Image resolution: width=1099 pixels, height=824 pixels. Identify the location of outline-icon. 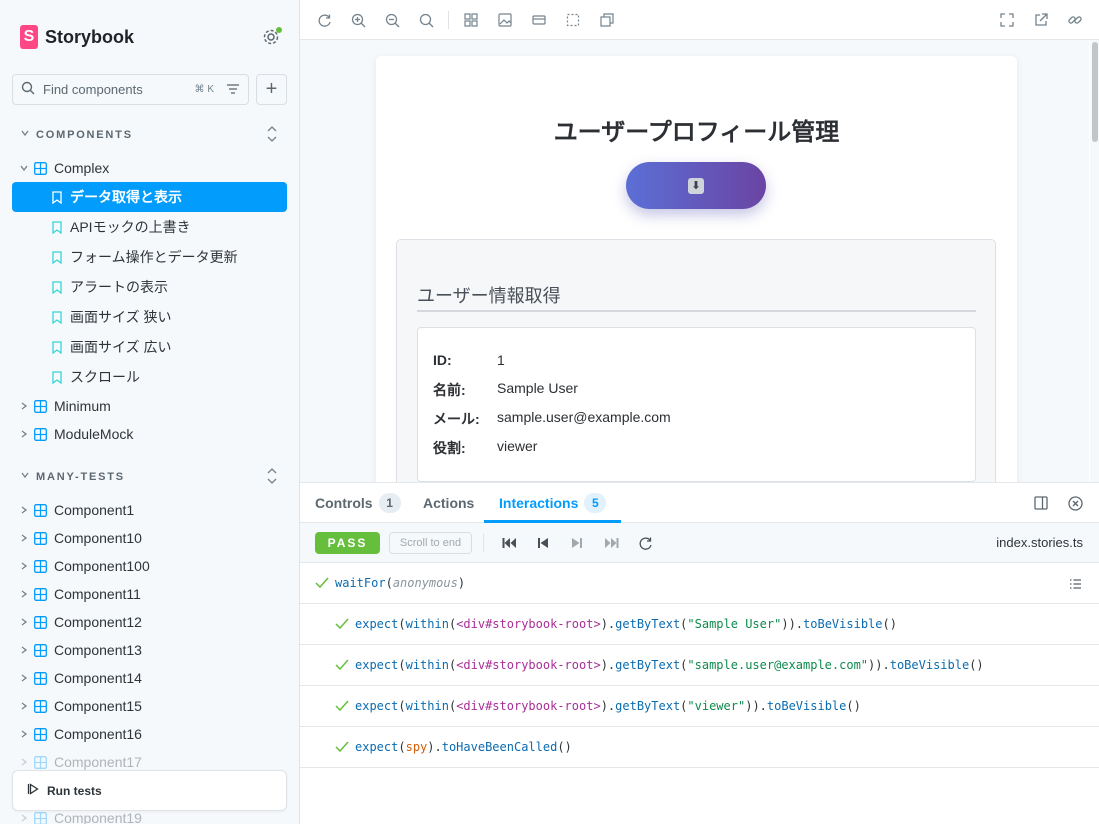
(573, 20).